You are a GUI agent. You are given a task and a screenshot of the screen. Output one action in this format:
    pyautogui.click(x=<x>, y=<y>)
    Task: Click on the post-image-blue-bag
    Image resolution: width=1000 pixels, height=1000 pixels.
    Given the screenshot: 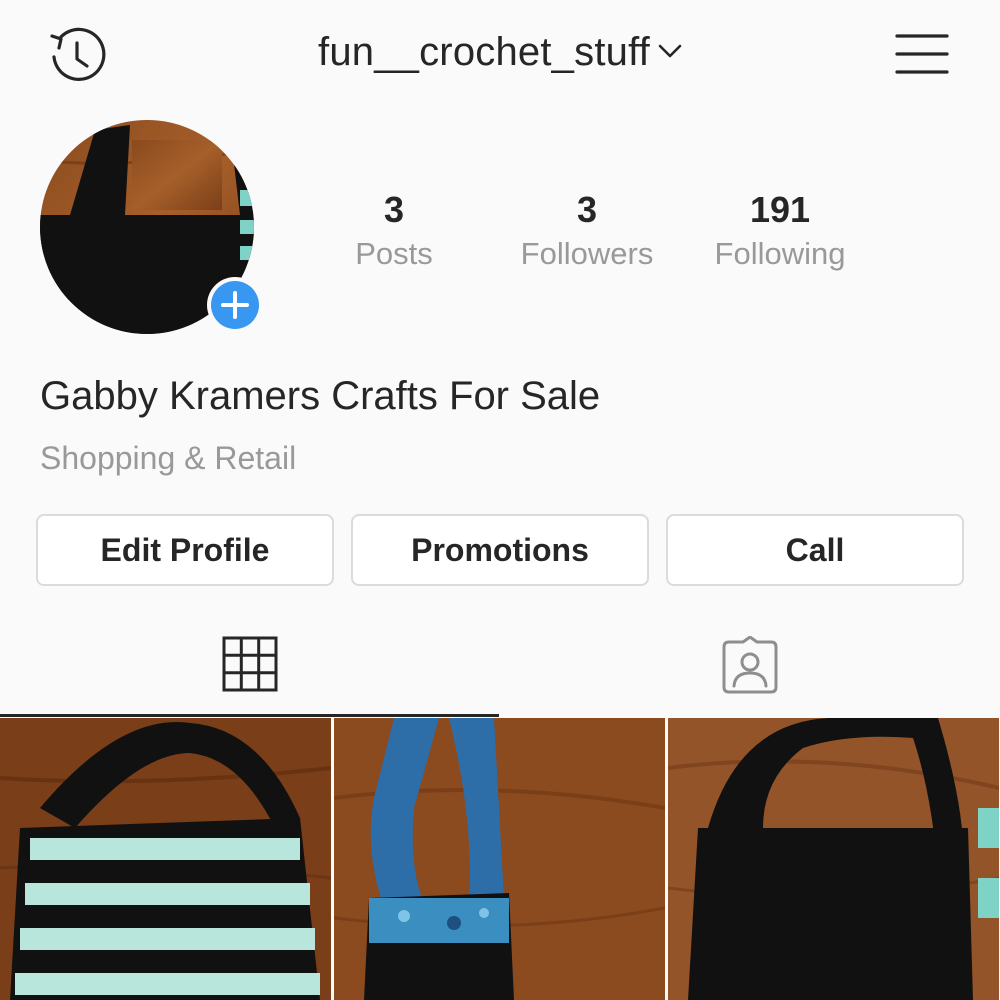 What is the action you would take?
    pyautogui.click(x=499, y=859)
    